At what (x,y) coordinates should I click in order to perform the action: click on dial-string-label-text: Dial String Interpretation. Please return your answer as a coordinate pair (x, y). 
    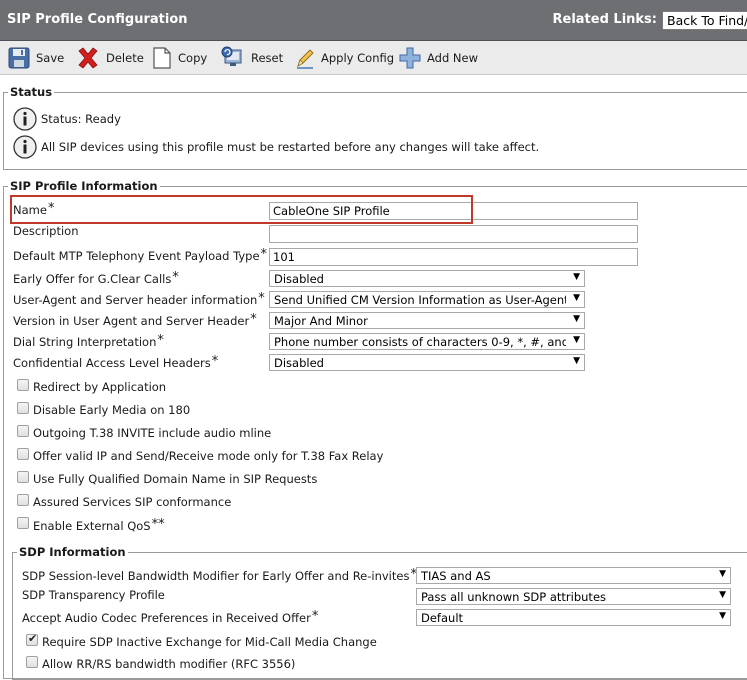
    Looking at the image, I should click on (85, 342).